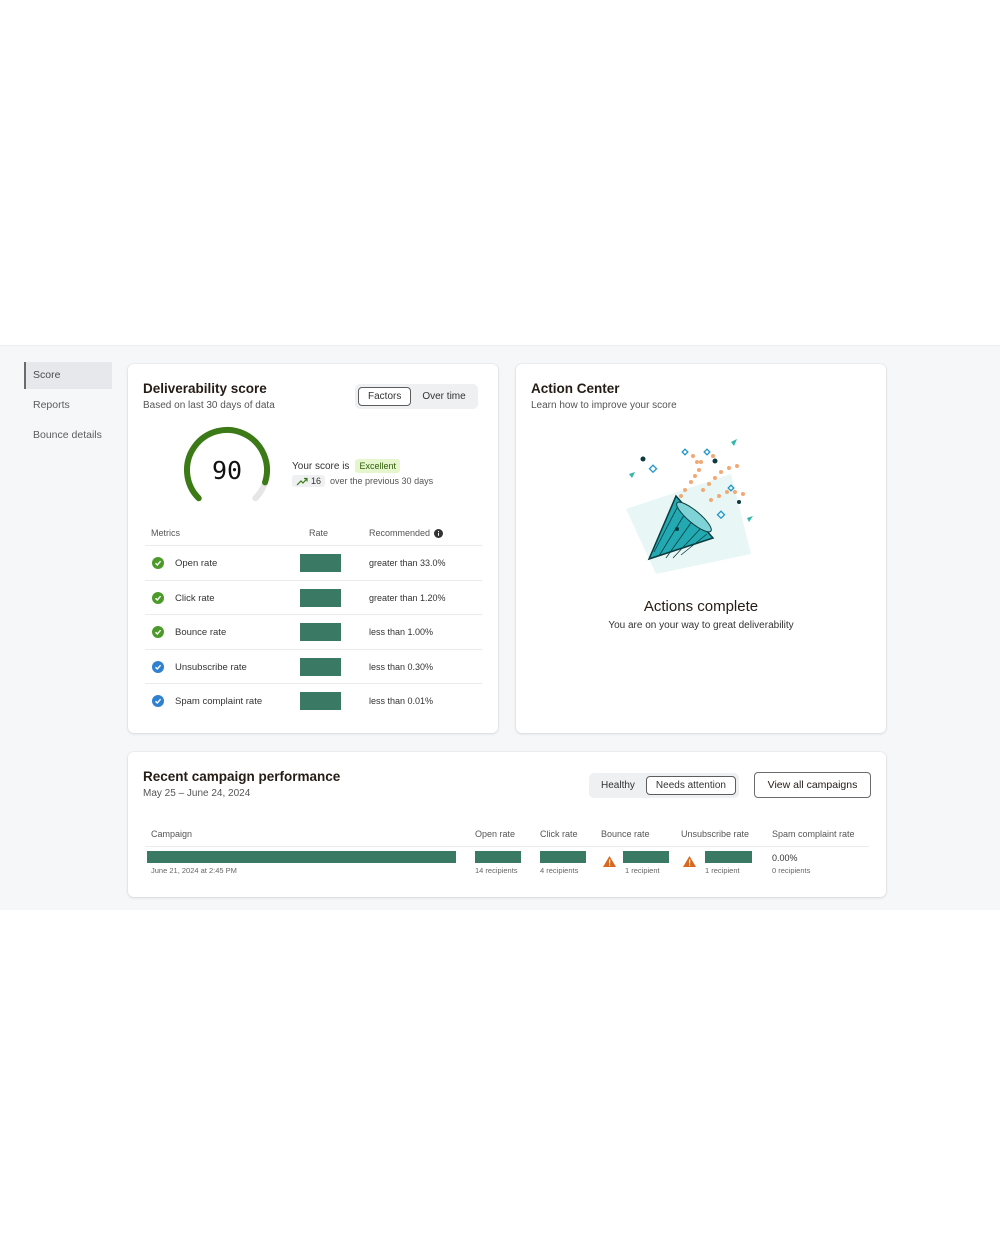 Image resolution: width=1000 pixels, height=1250 pixels. What do you see at coordinates (301, 857) in the screenshot?
I see `campaign-name-bar` at bounding box center [301, 857].